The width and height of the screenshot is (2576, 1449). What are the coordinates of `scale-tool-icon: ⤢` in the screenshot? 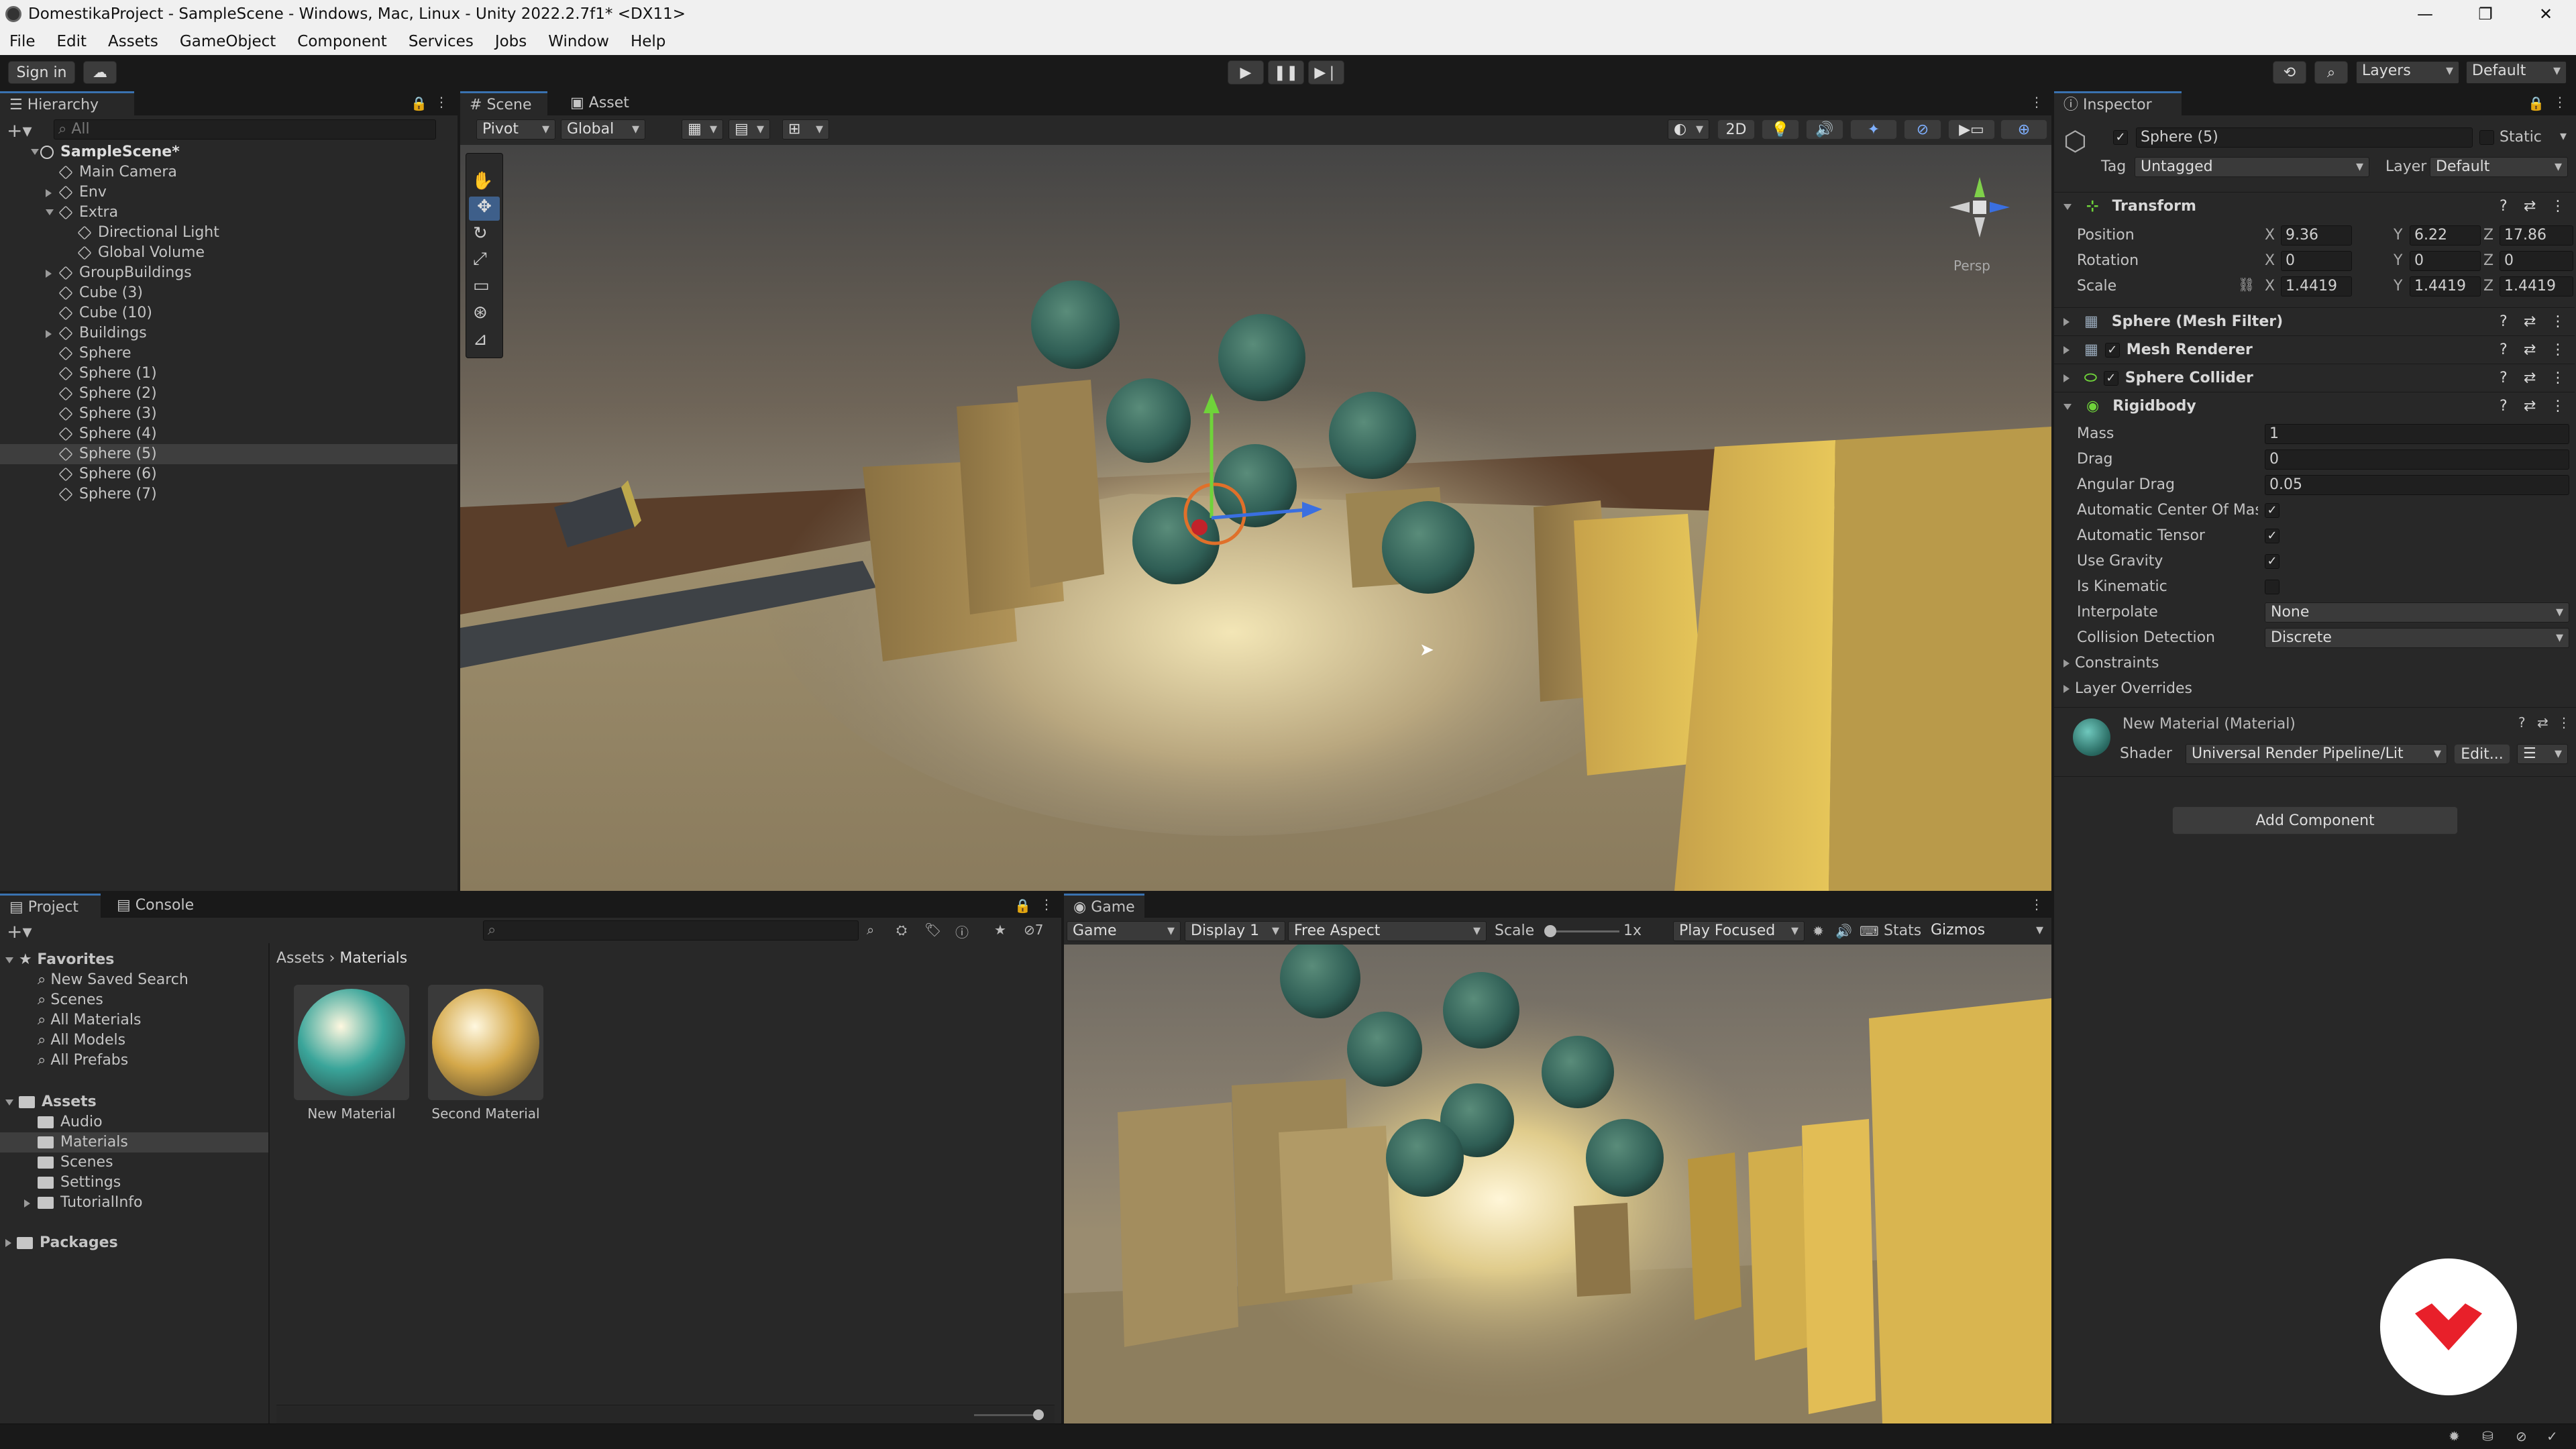 It's located at (480, 259).